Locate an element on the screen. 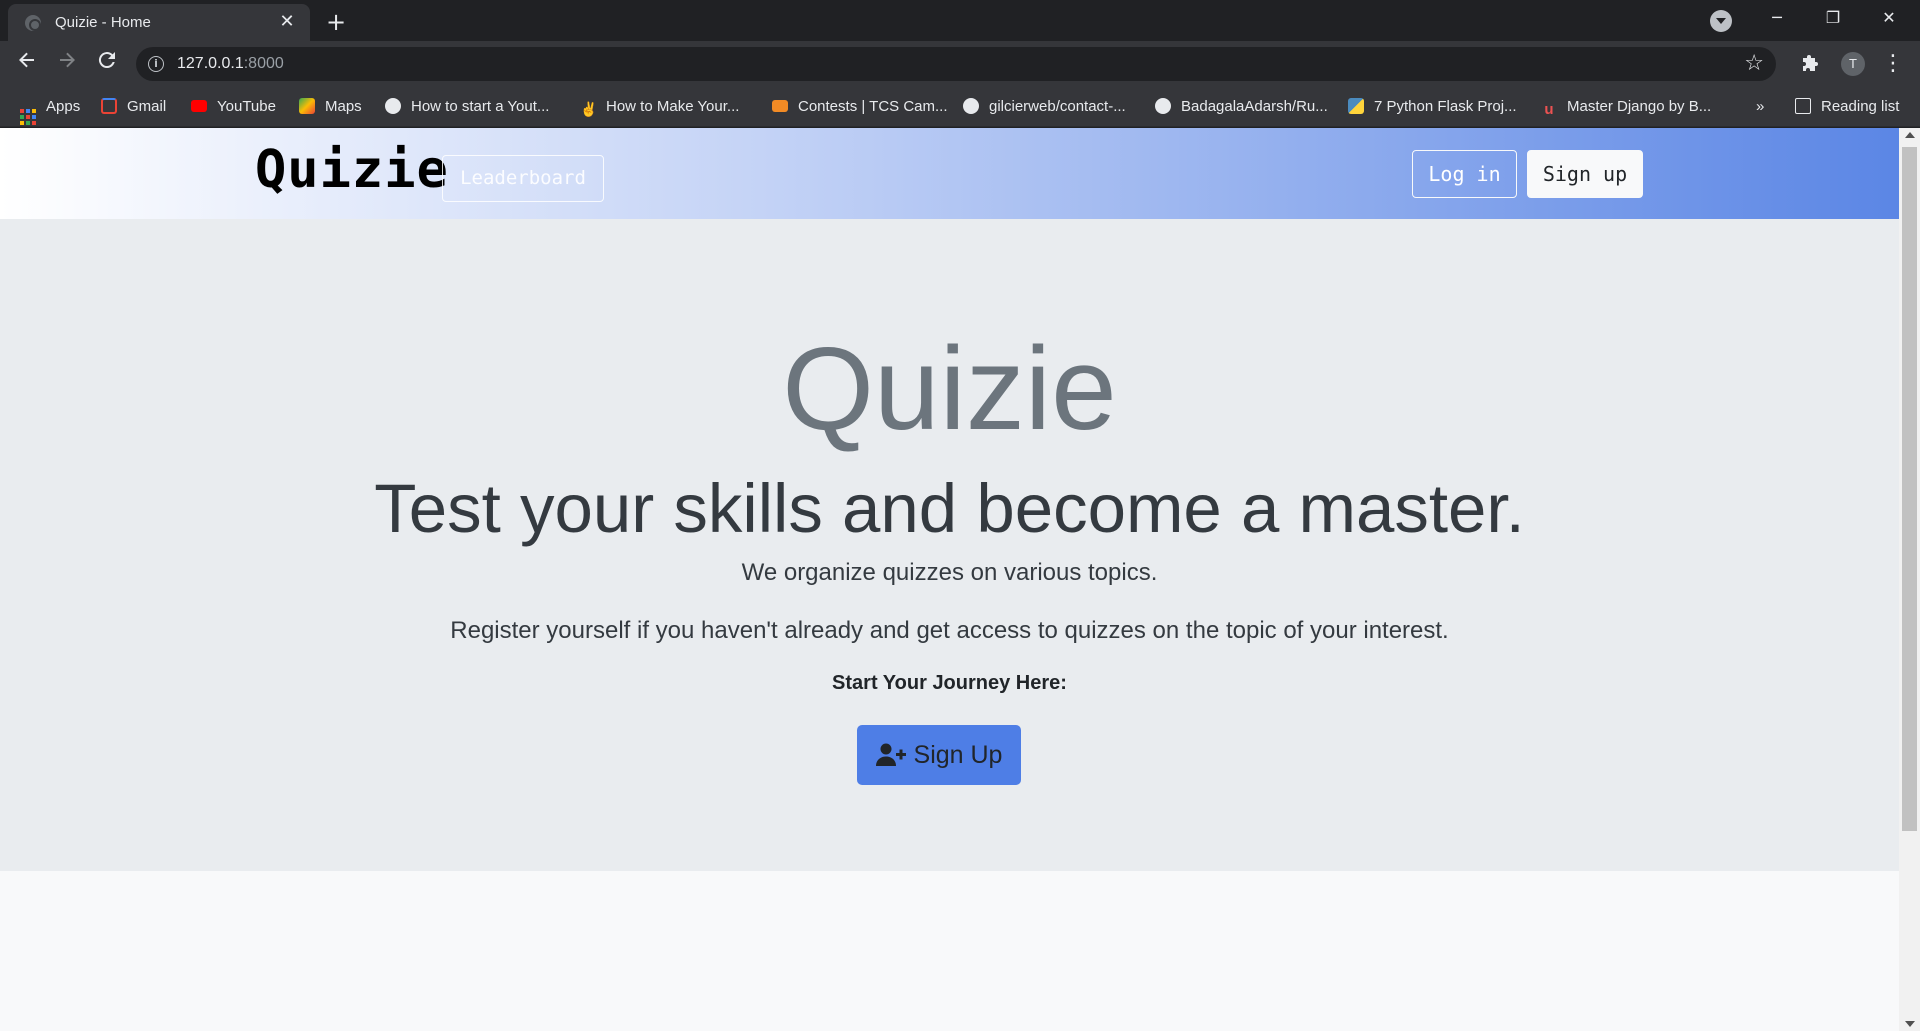  forward-arrow-icon is located at coordinates (67, 60).